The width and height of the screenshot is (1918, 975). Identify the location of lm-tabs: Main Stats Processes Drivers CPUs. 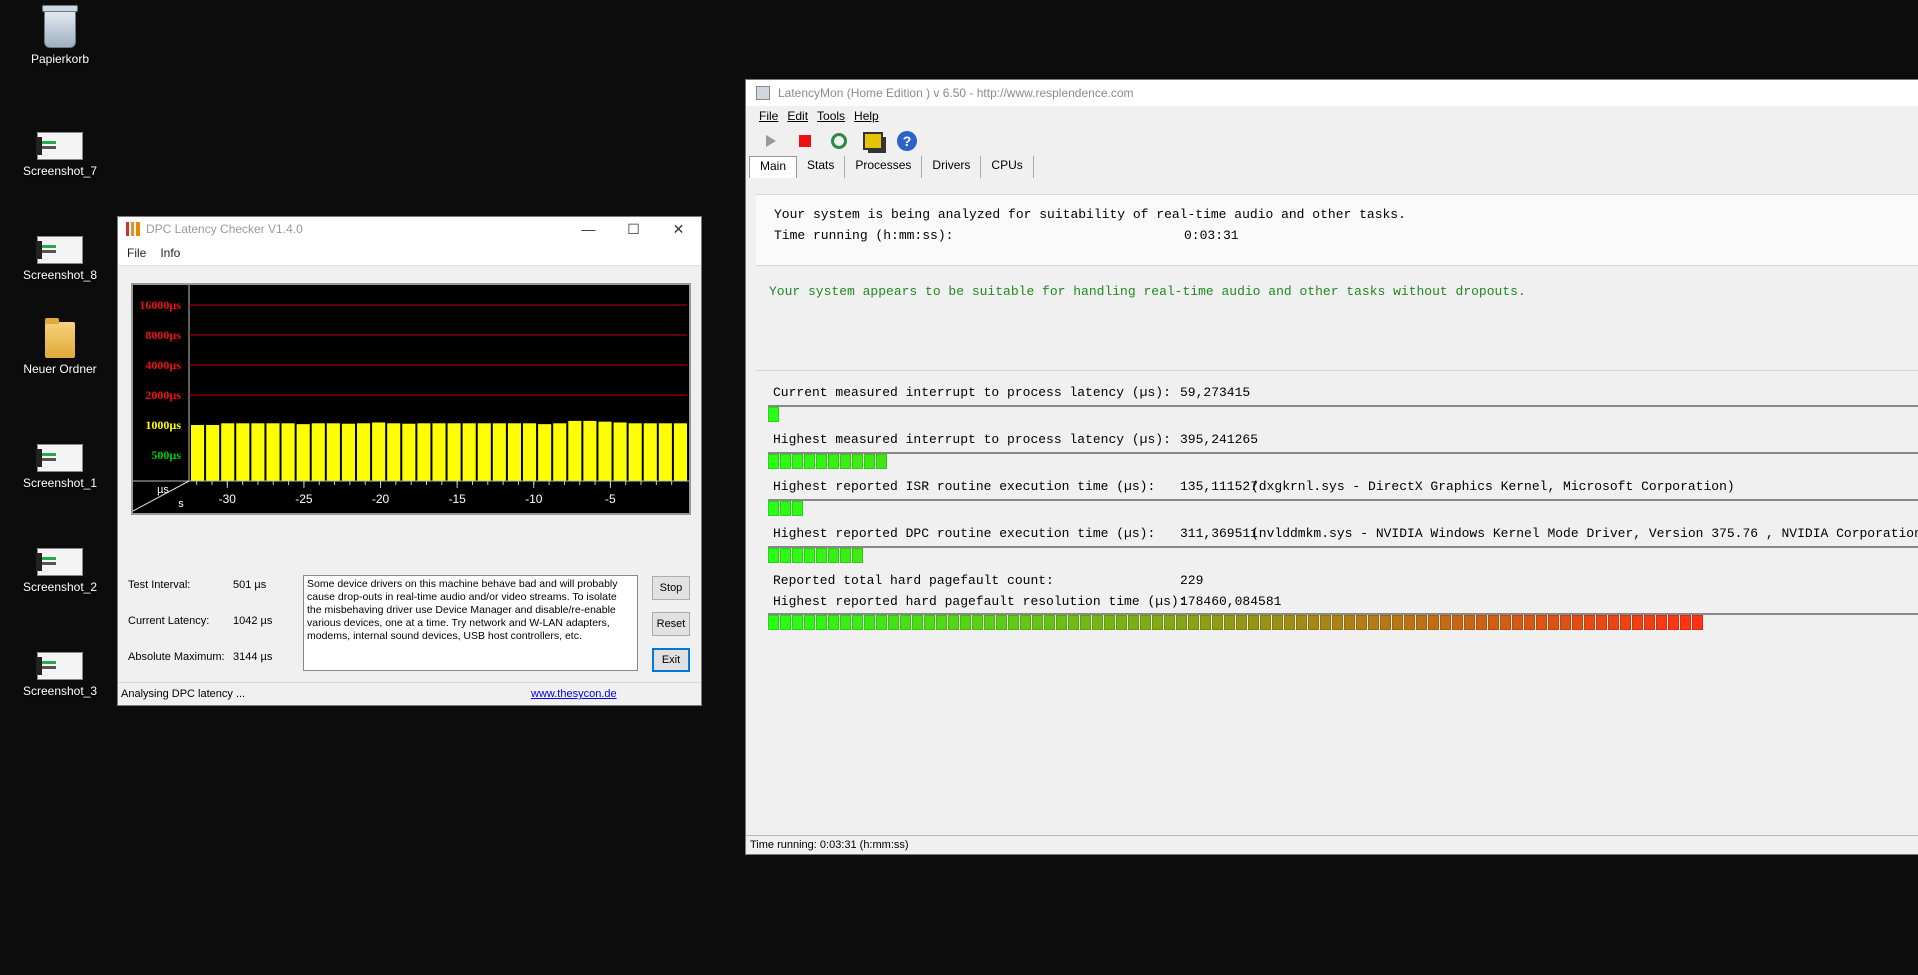
(1332, 167).